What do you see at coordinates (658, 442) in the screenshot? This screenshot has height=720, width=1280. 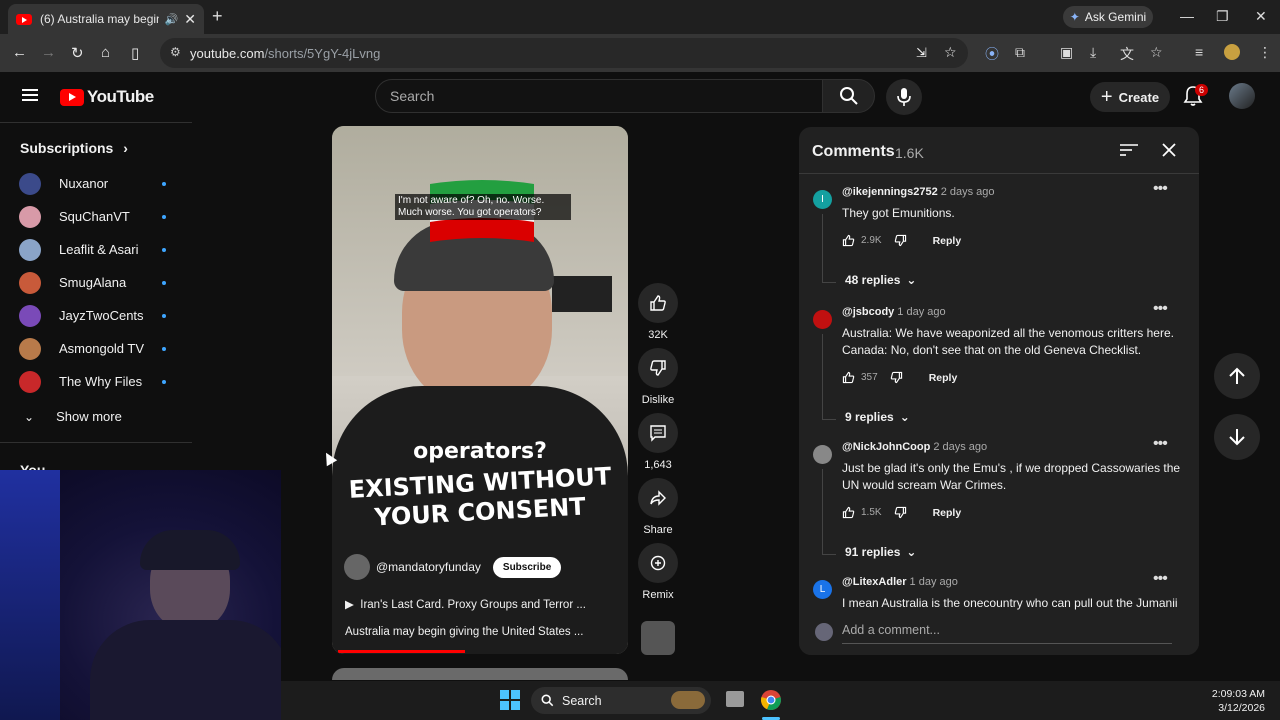 I see `comments-button: 1,643` at bounding box center [658, 442].